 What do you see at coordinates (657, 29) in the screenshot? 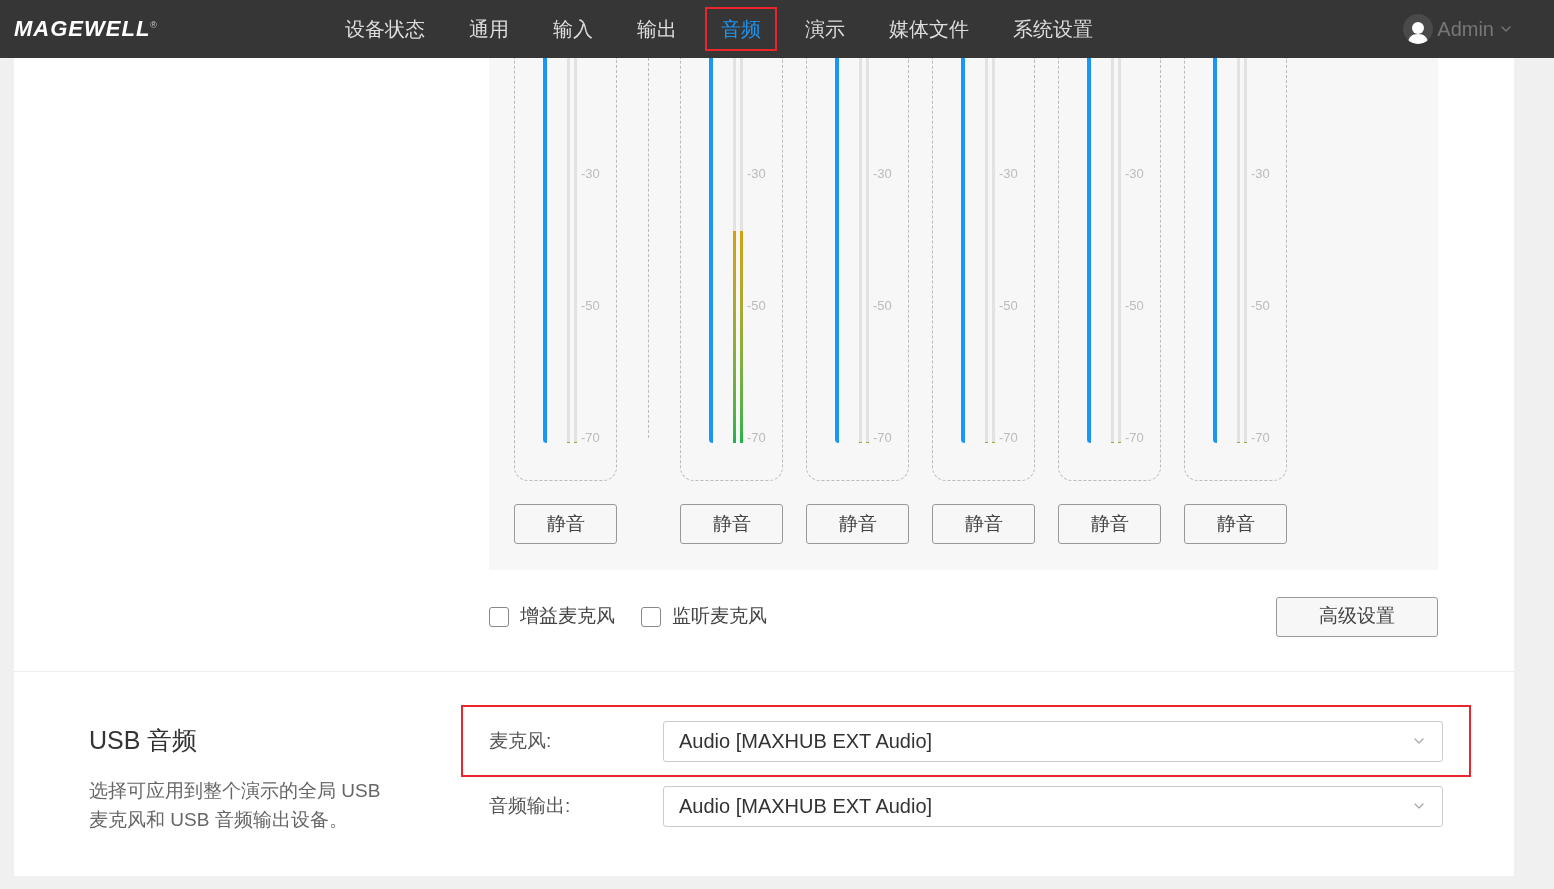
I see `nav-tab: 输出` at bounding box center [657, 29].